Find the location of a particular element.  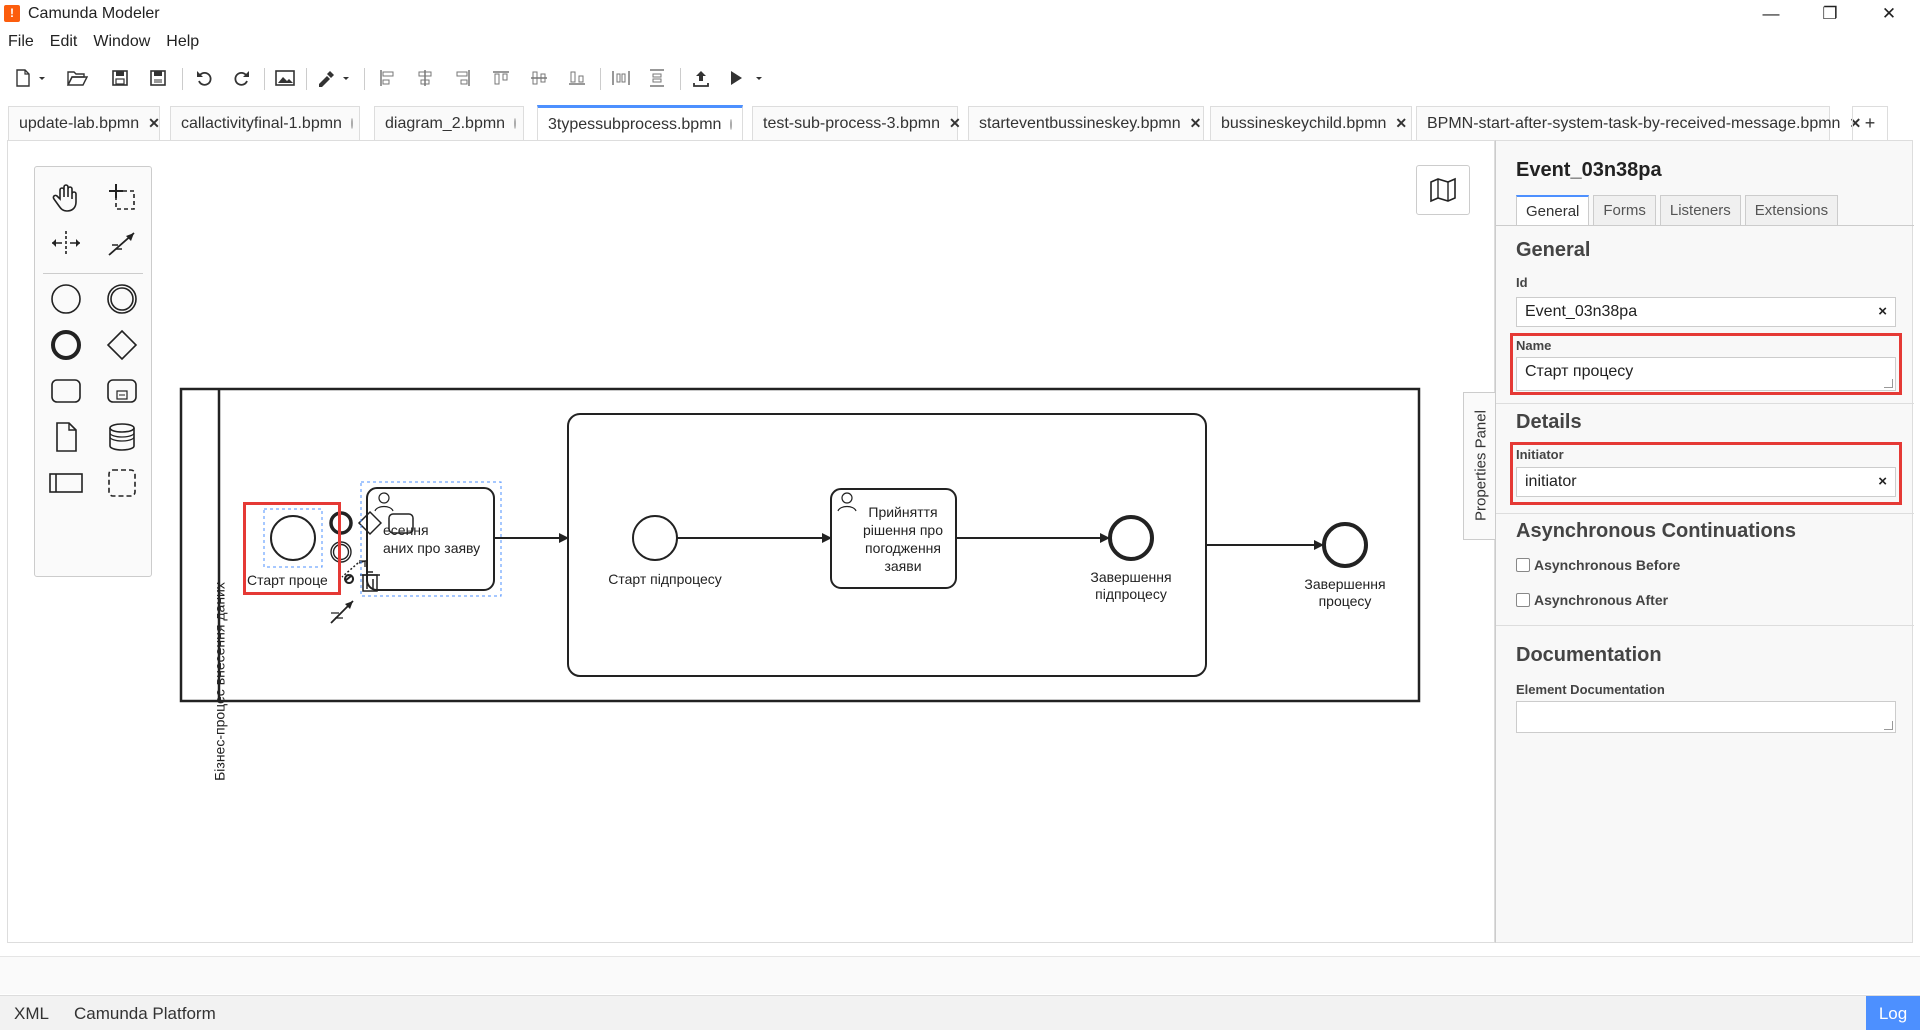

menu-help: Help is located at coordinates (182, 42).